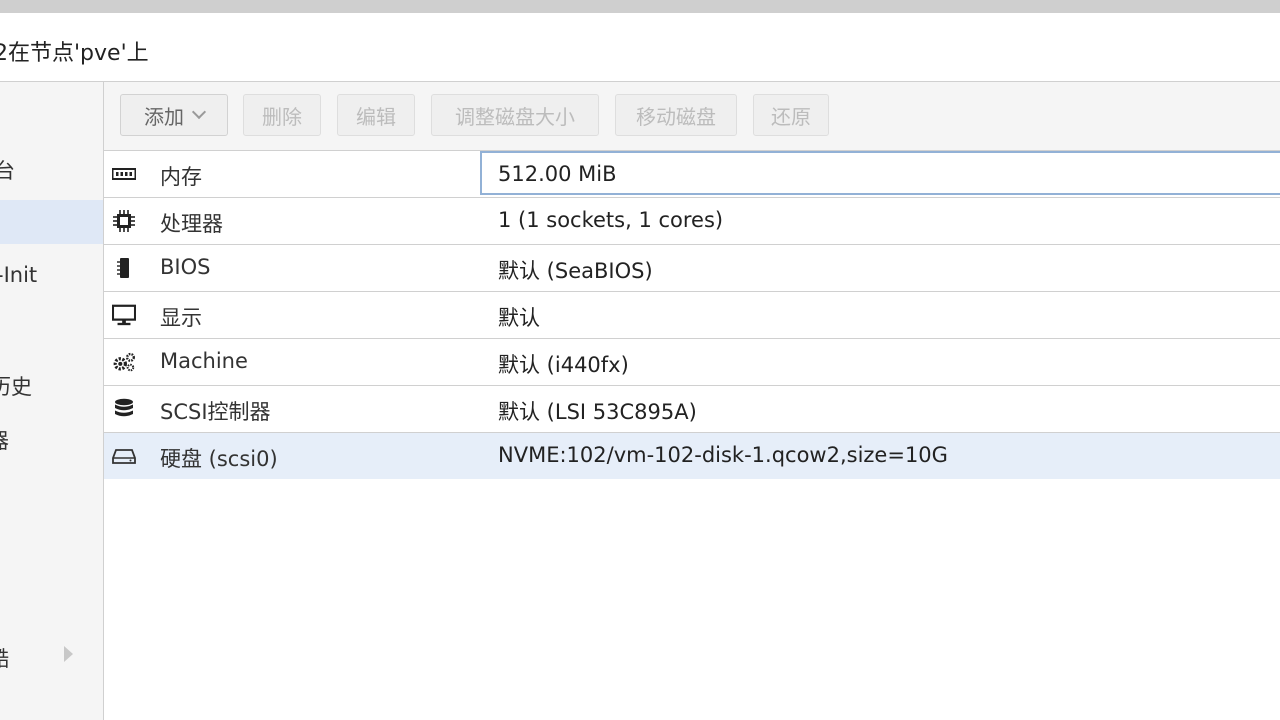 This screenshot has width=1280, height=720. What do you see at coordinates (124, 174) in the screenshot?
I see `memory-icon` at bounding box center [124, 174].